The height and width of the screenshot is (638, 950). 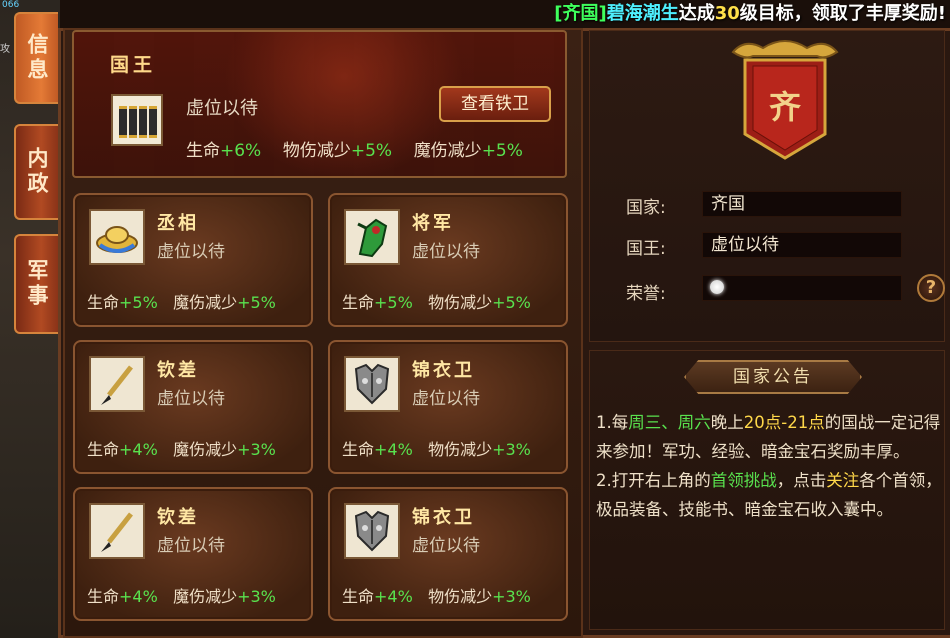 I want to click on gold-ingot-icon, so click(x=117, y=237).